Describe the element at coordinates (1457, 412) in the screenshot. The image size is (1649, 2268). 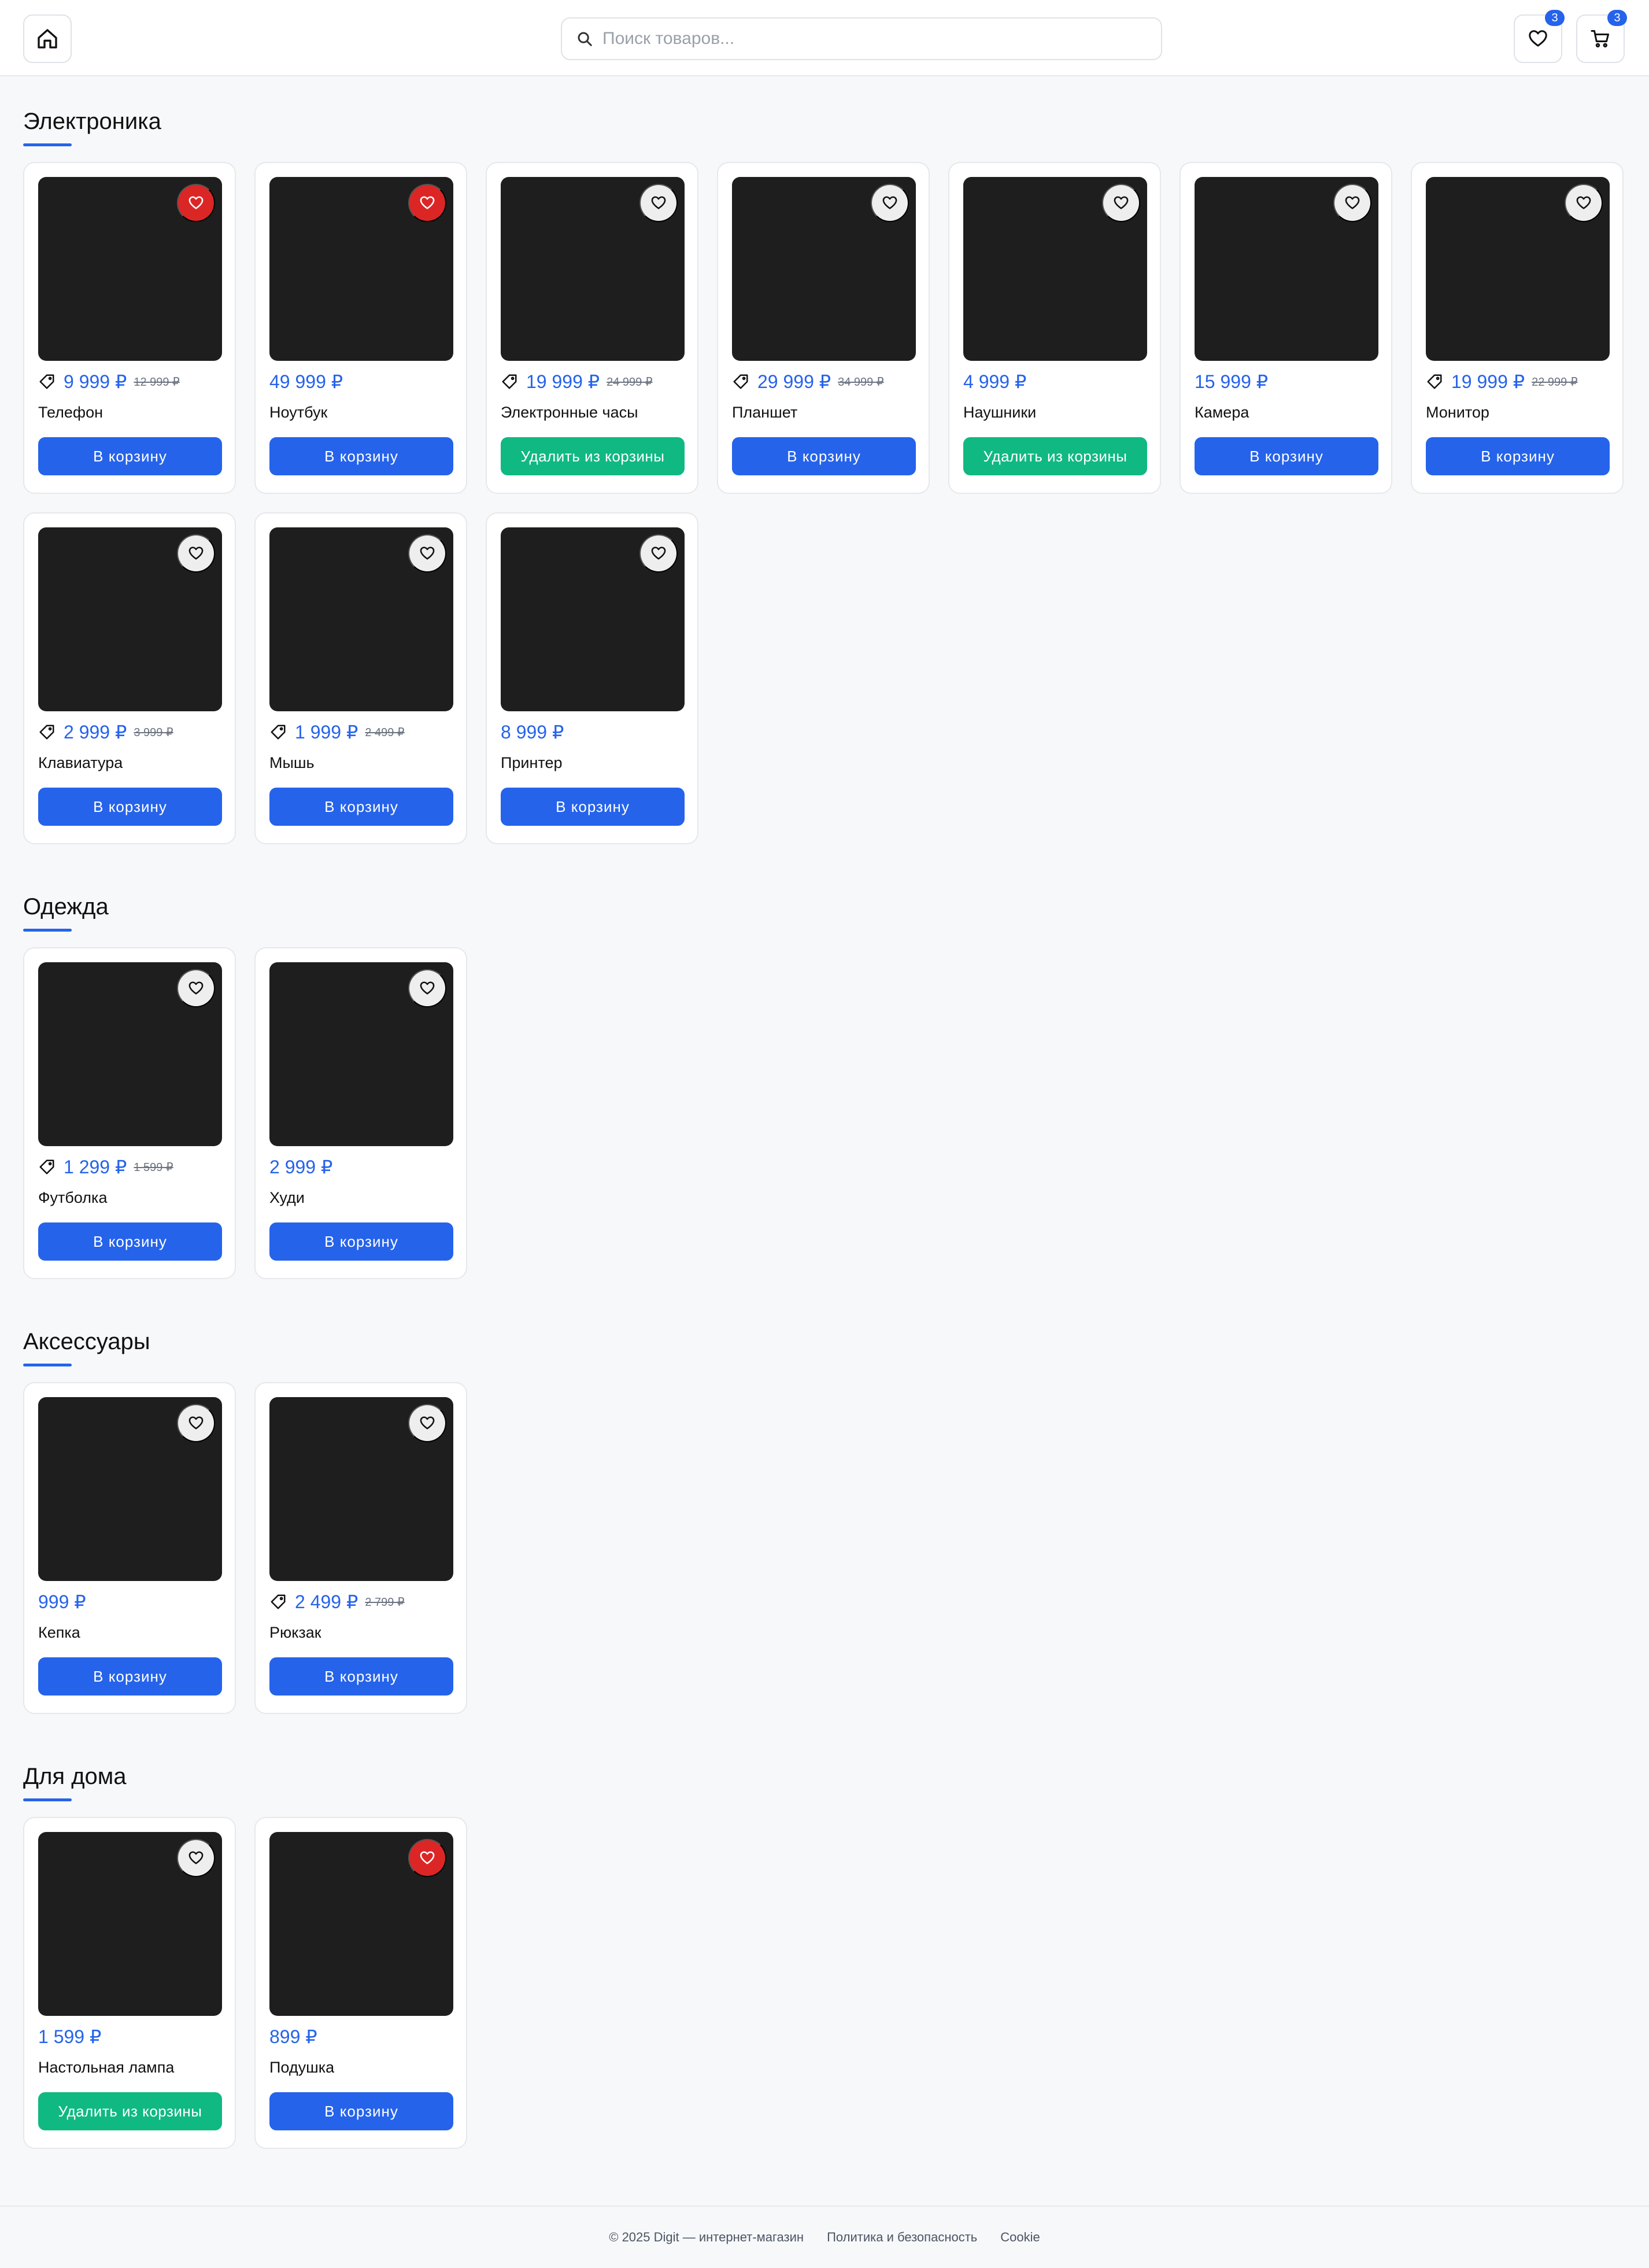
I see `product-name: Монитор` at that location.